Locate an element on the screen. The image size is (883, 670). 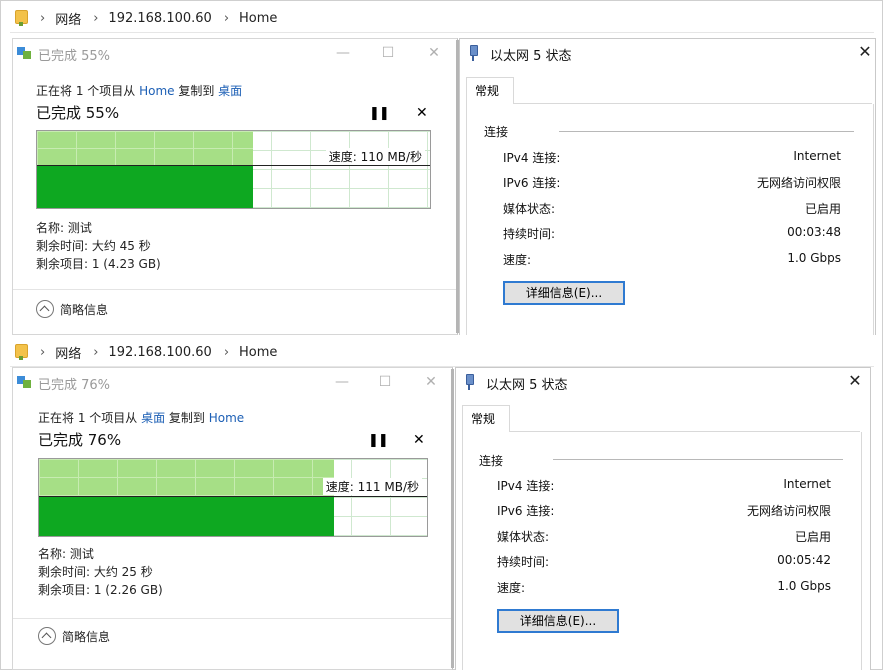
percent-complete: 已完成 76% is located at coordinates (80, 440).